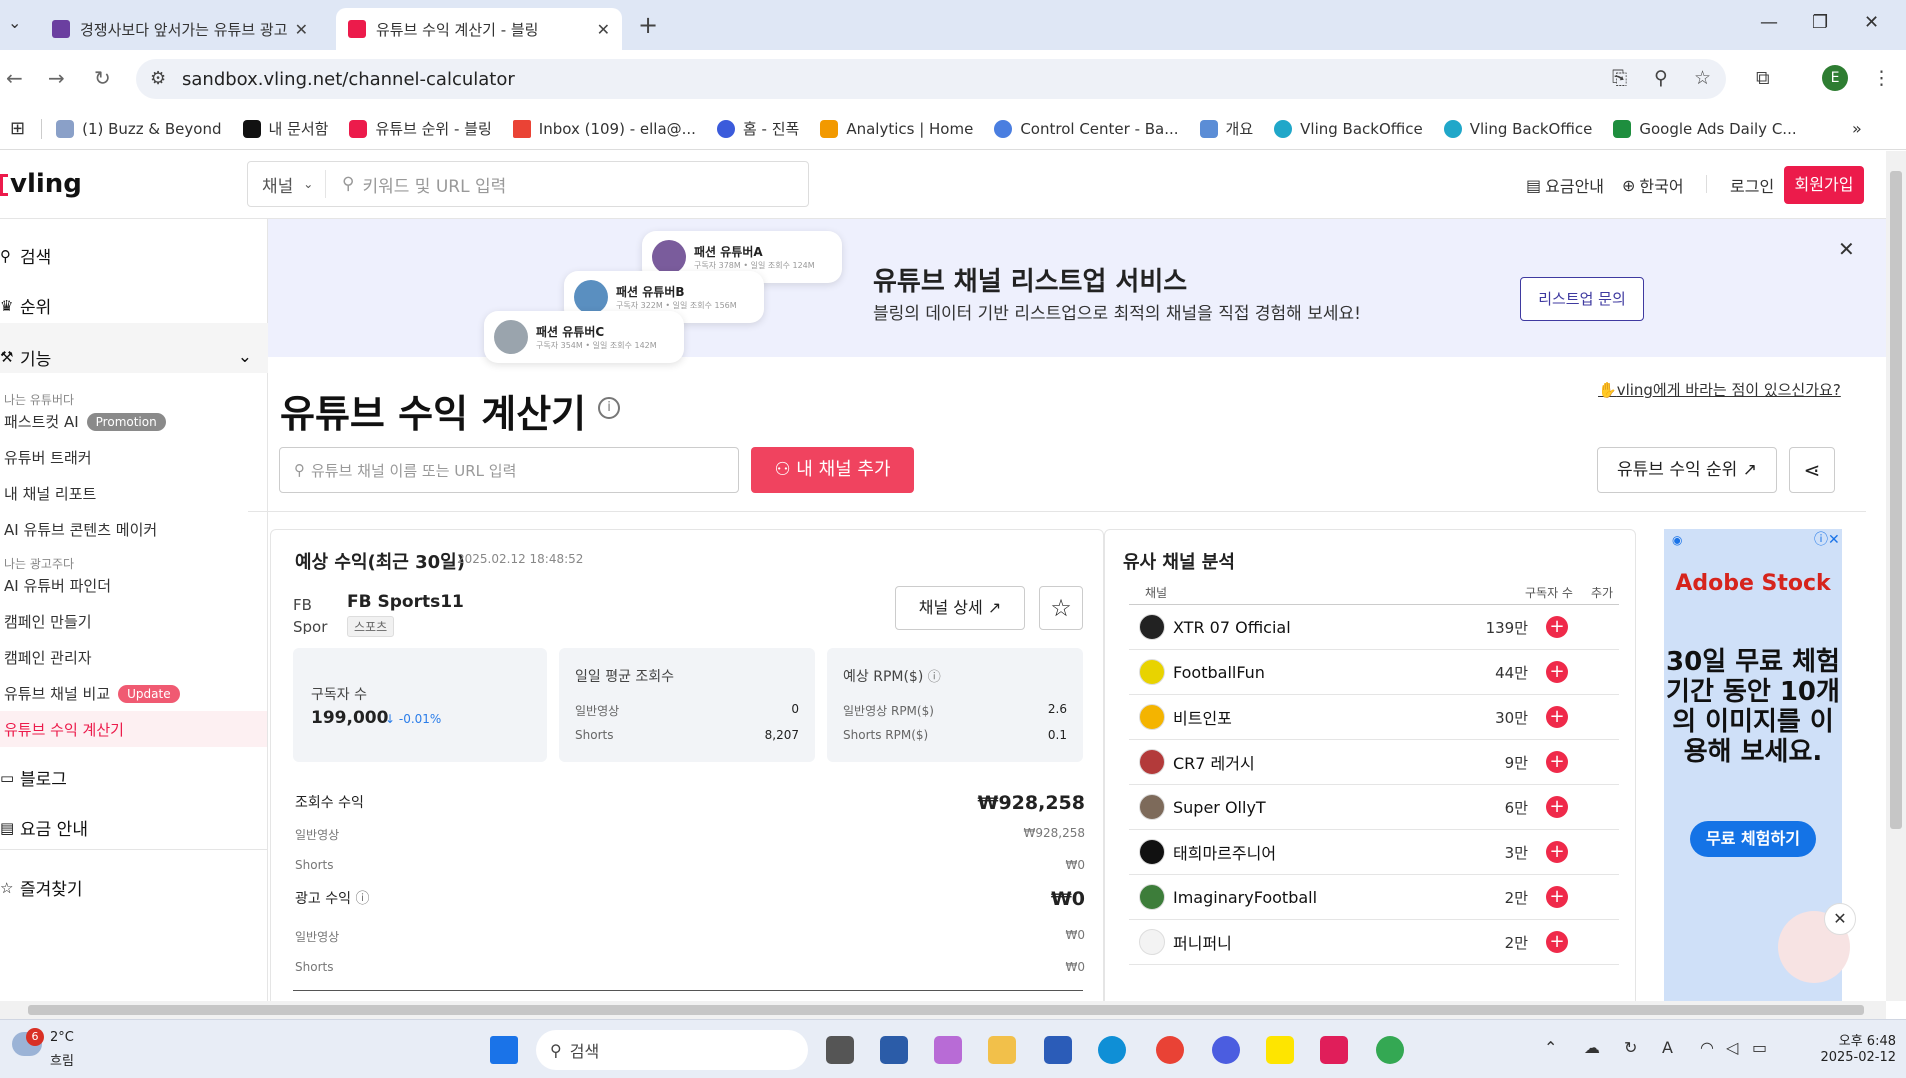 The image size is (1906, 1078). I want to click on minimize-icon: —, so click(1769, 22).